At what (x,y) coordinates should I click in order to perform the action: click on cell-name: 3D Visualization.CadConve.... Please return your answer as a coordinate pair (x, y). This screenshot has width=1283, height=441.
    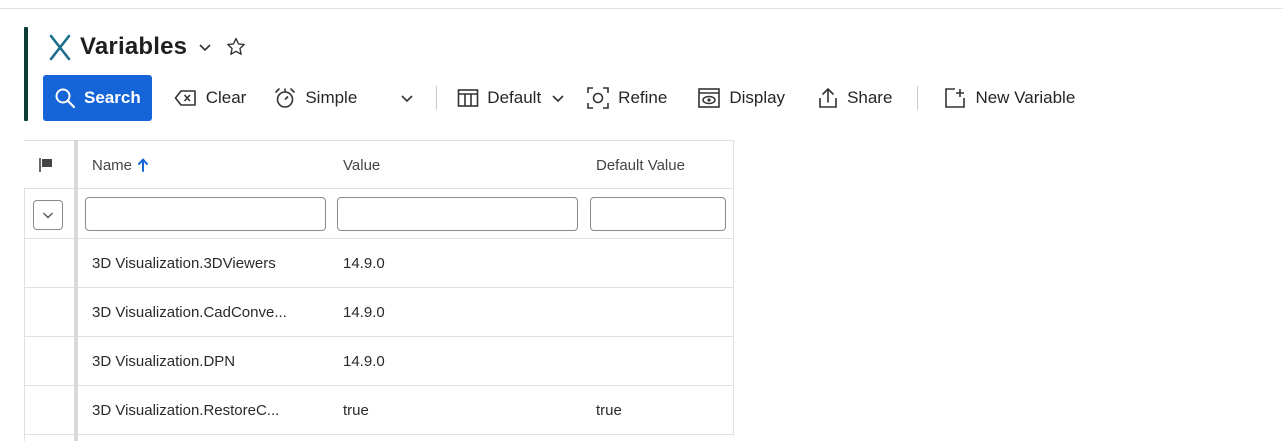
    Looking at the image, I should click on (189, 312).